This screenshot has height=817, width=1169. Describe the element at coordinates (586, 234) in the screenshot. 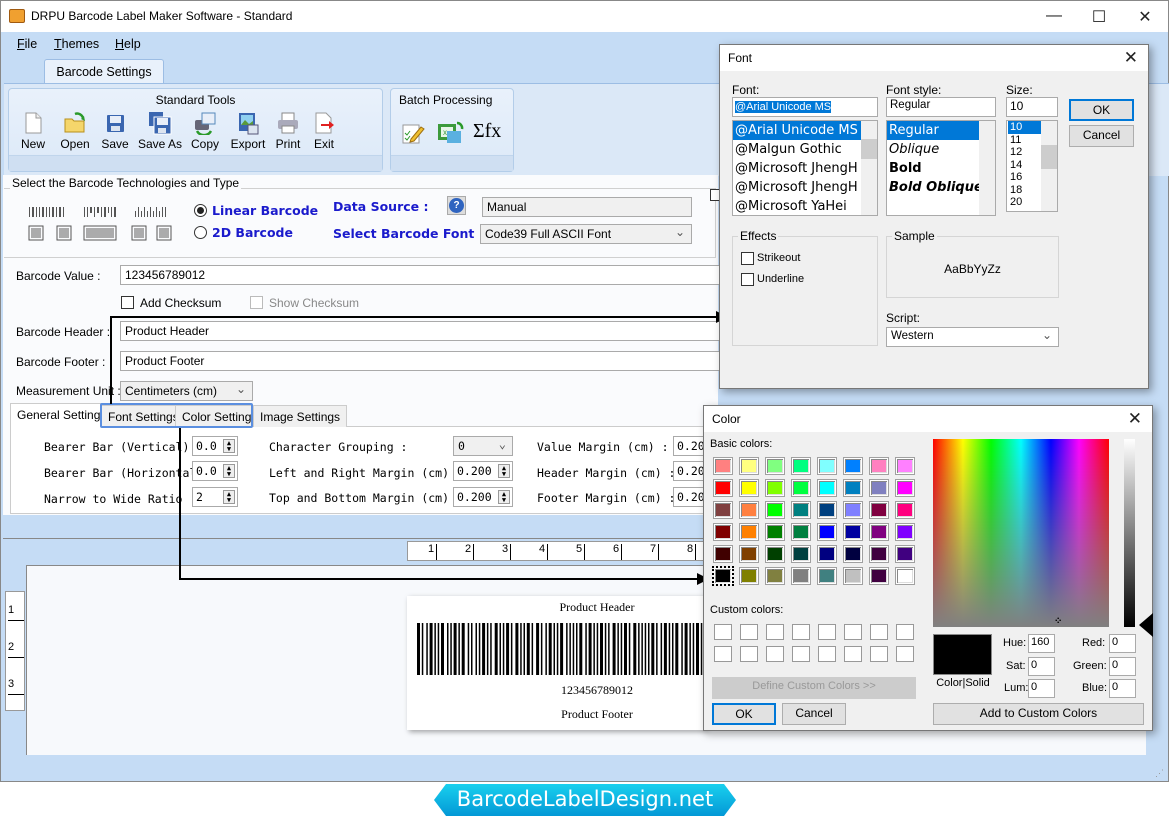

I see `barcode-font-select: Code39 Full ASCII Font` at that location.